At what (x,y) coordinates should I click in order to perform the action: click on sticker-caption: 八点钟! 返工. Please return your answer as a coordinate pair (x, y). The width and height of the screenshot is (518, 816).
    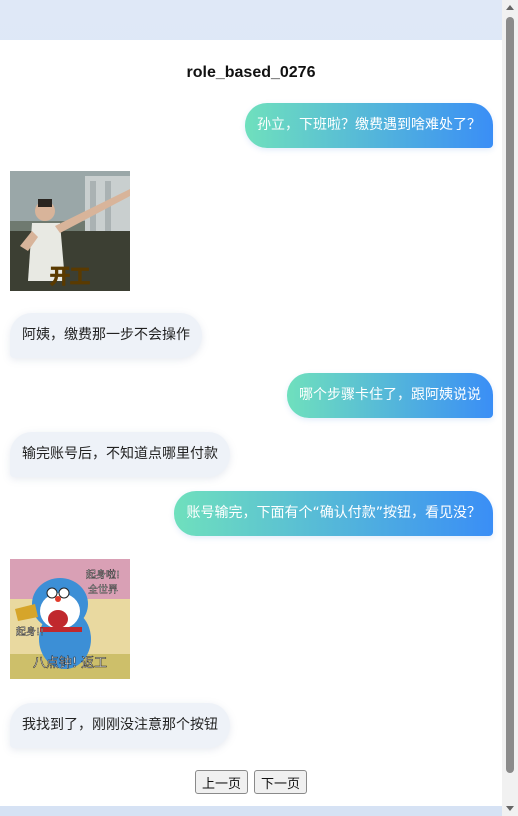
    Looking at the image, I should click on (70, 663).